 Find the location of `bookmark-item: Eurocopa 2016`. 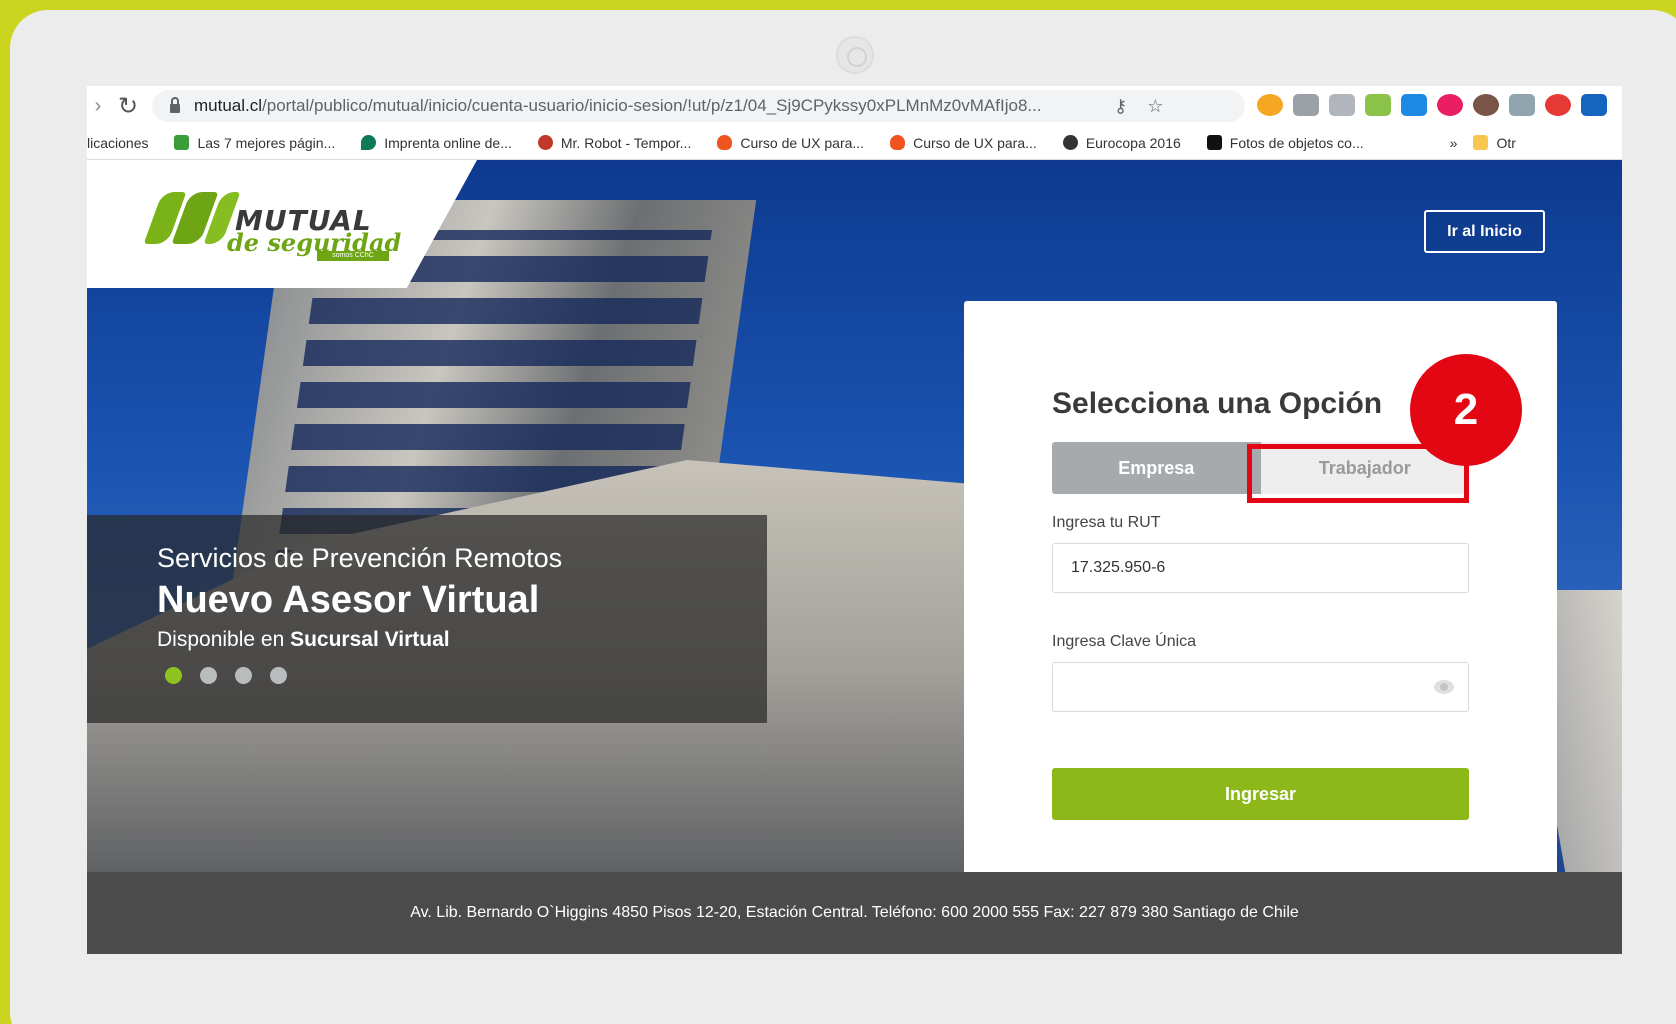

bookmark-item: Eurocopa 2016 is located at coordinates (1121, 142).